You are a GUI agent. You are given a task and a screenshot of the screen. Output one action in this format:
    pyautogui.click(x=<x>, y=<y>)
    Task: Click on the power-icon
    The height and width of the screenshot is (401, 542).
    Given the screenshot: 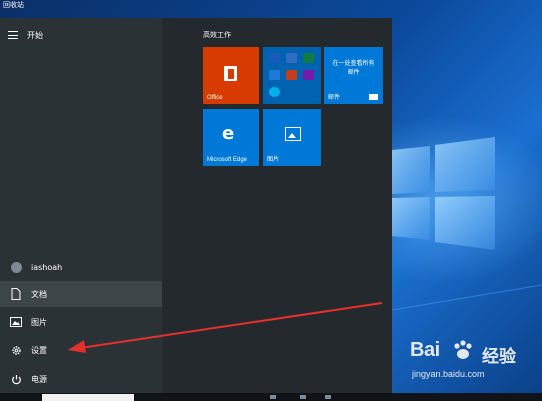 What is the action you would take?
    pyautogui.click(x=16, y=379)
    